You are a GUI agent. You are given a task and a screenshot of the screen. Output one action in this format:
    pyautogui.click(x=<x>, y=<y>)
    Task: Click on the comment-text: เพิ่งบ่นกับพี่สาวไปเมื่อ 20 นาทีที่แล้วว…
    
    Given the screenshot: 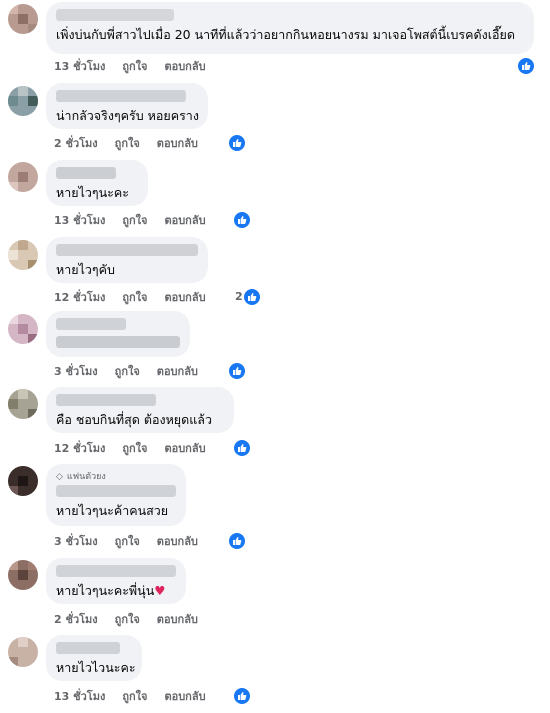 What is the action you would take?
    pyautogui.click(x=285, y=34)
    